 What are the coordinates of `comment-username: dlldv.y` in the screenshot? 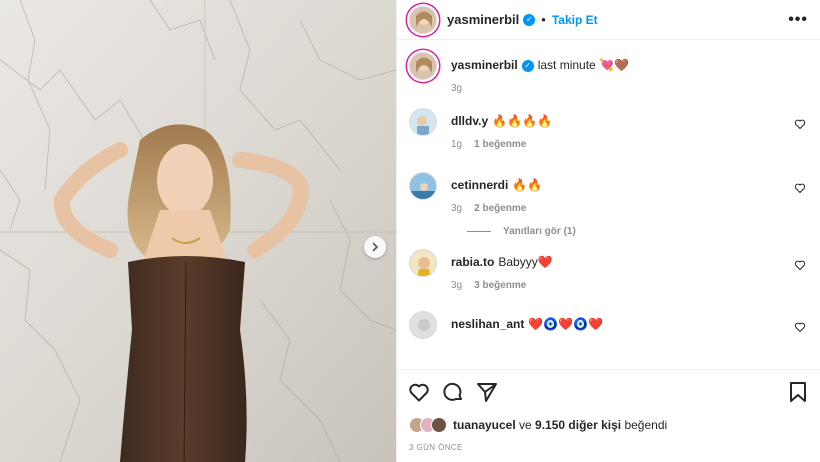 It's located at (469, 121).